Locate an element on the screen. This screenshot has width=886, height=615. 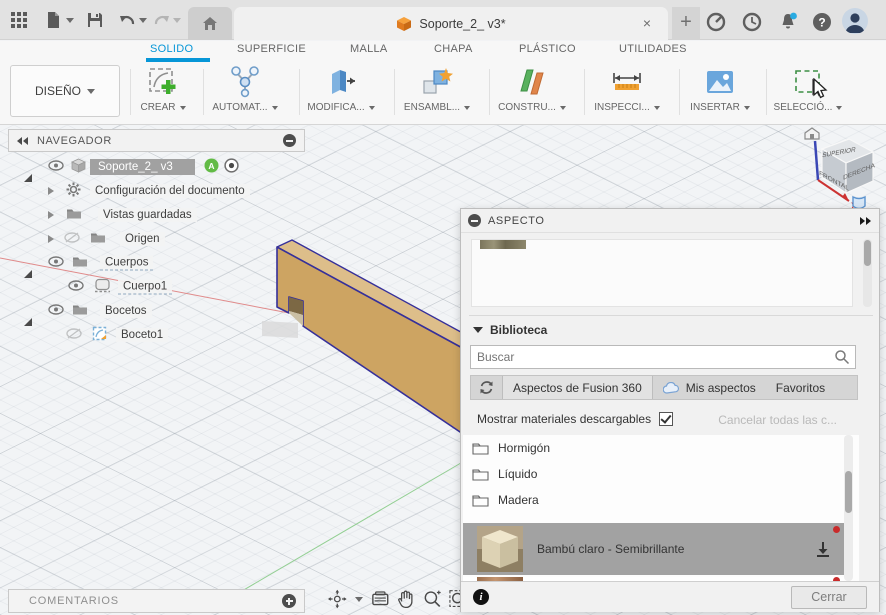
recent-clock-icon is located at coordinates (752, 22).